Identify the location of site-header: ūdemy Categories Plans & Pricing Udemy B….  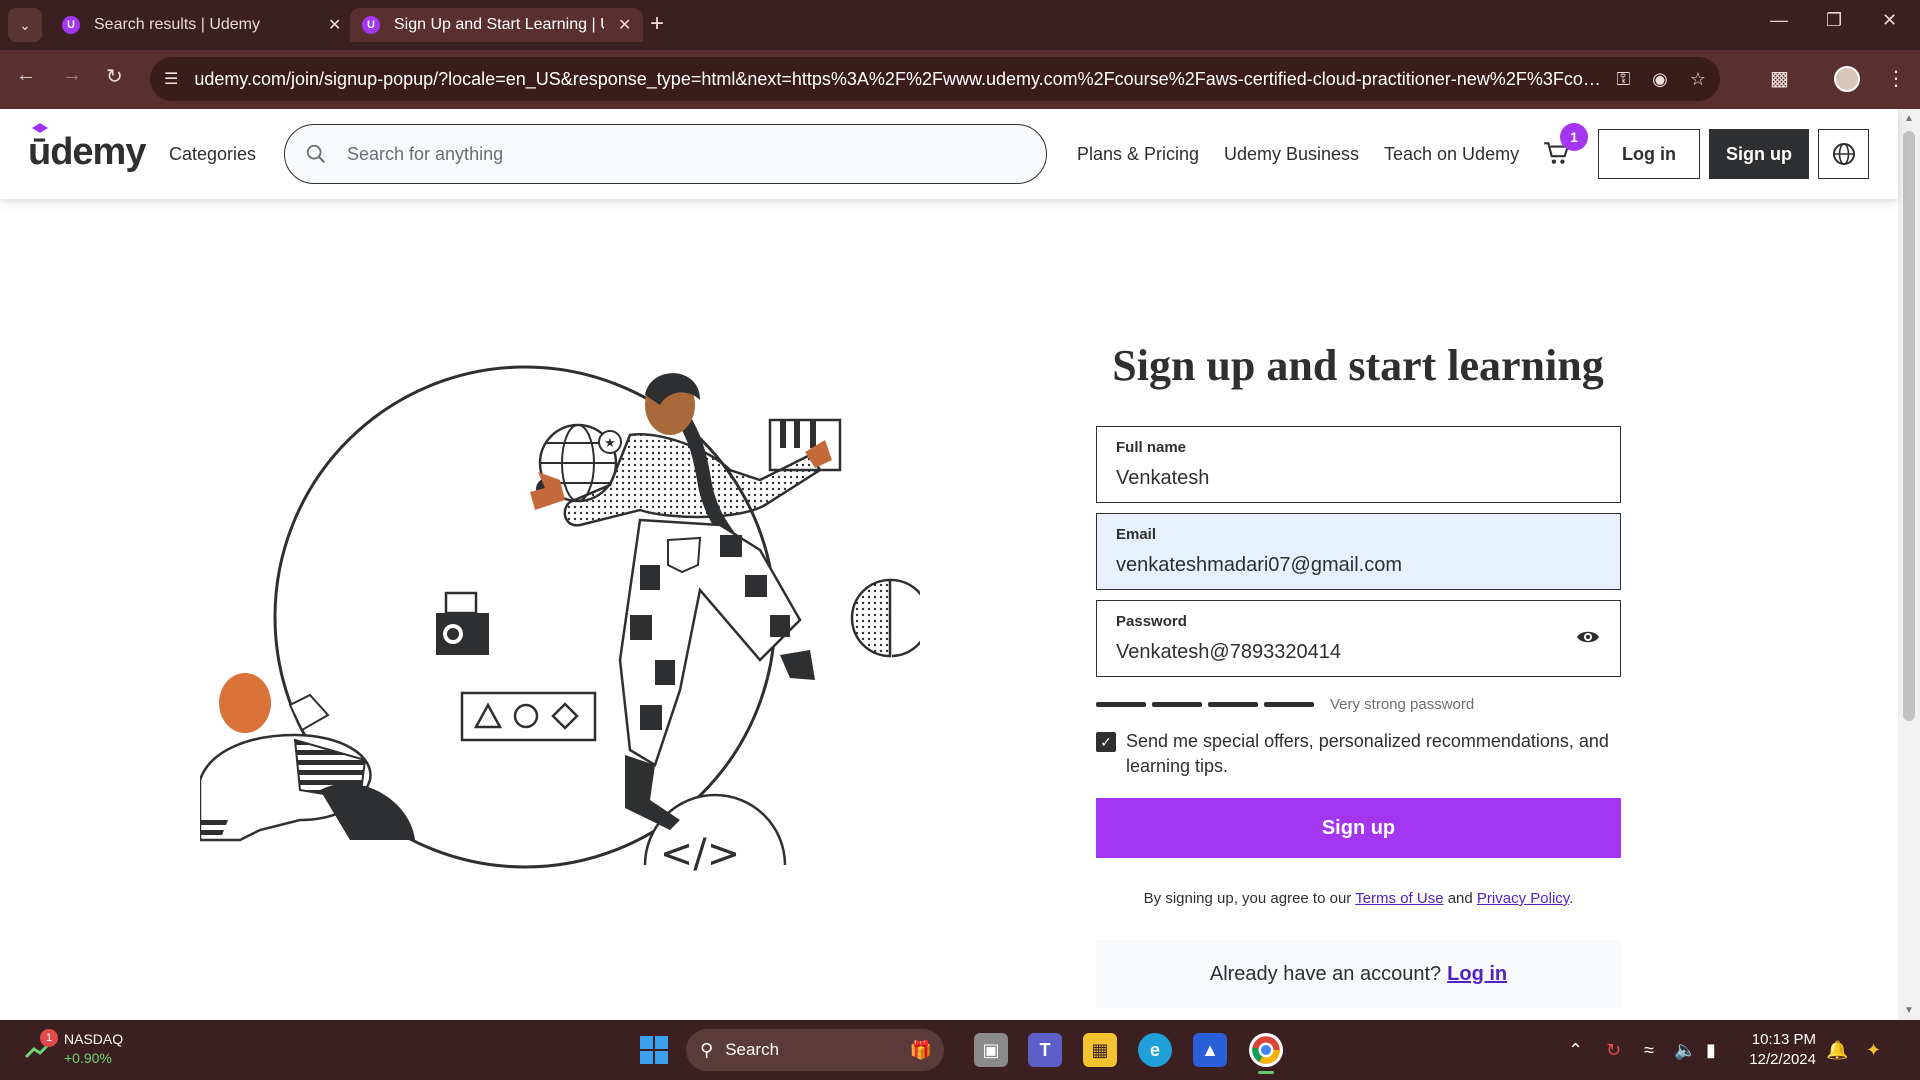
(949, 154).